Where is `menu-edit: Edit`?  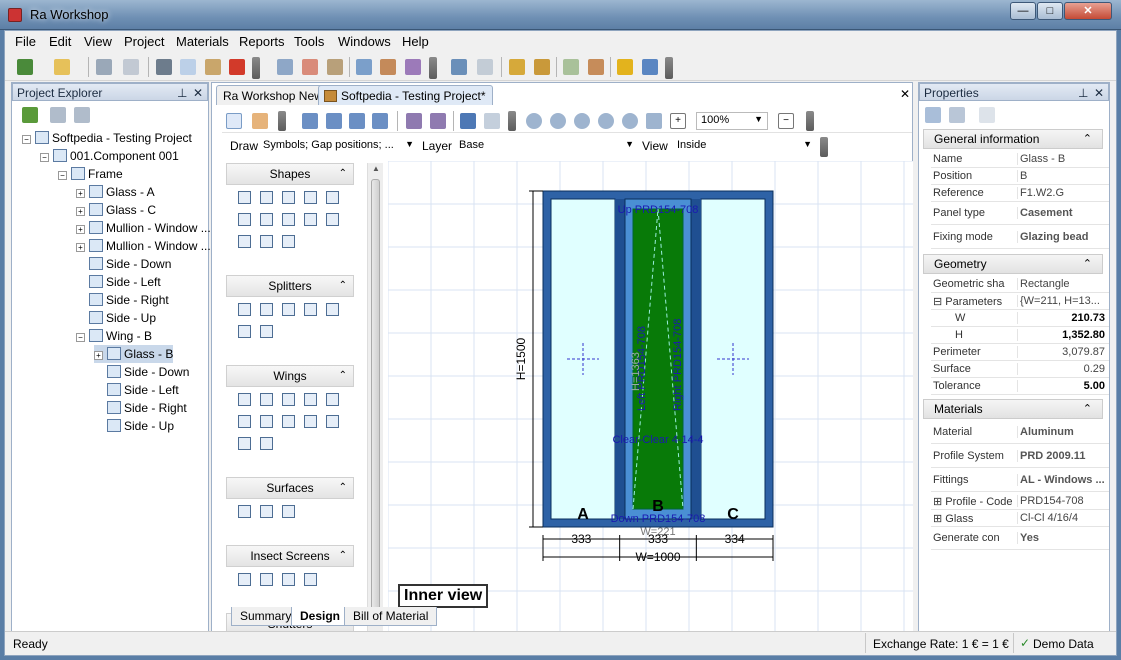 menu-edit: Edit is located at coordinates (60, 41).